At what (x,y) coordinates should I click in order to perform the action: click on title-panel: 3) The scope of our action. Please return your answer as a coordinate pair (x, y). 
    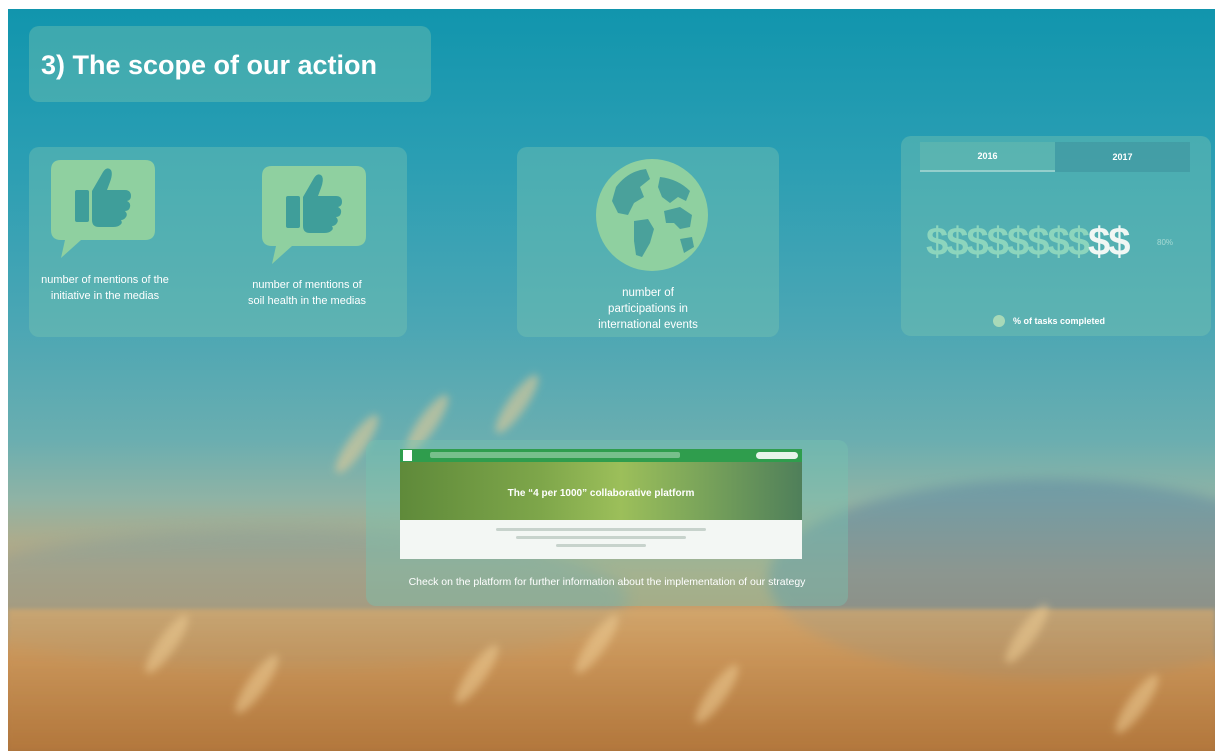
    Looking at the image, I should click on (230, 64).